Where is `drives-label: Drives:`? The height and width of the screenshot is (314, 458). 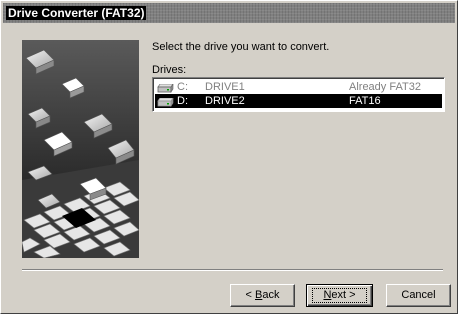
drives-label: Drives: is located at coordinates (169, 70).